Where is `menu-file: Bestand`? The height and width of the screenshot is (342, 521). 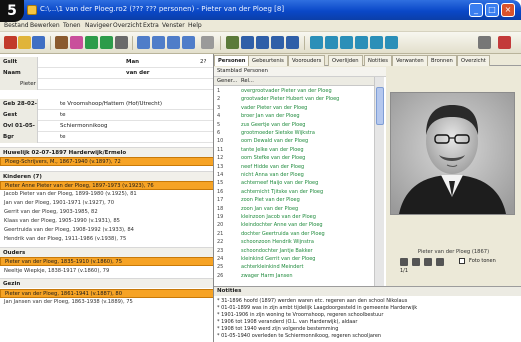
menu-file: Bestand is located at coordinates (16, 25).